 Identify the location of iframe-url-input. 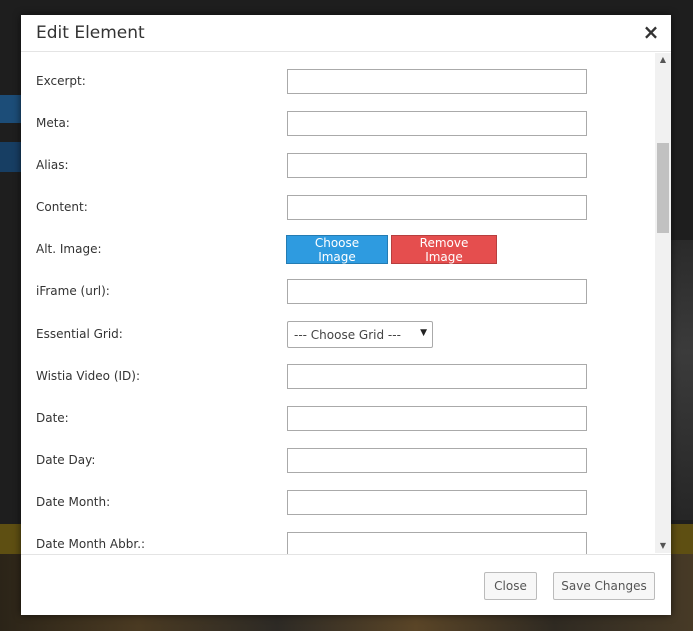
(437, 291).